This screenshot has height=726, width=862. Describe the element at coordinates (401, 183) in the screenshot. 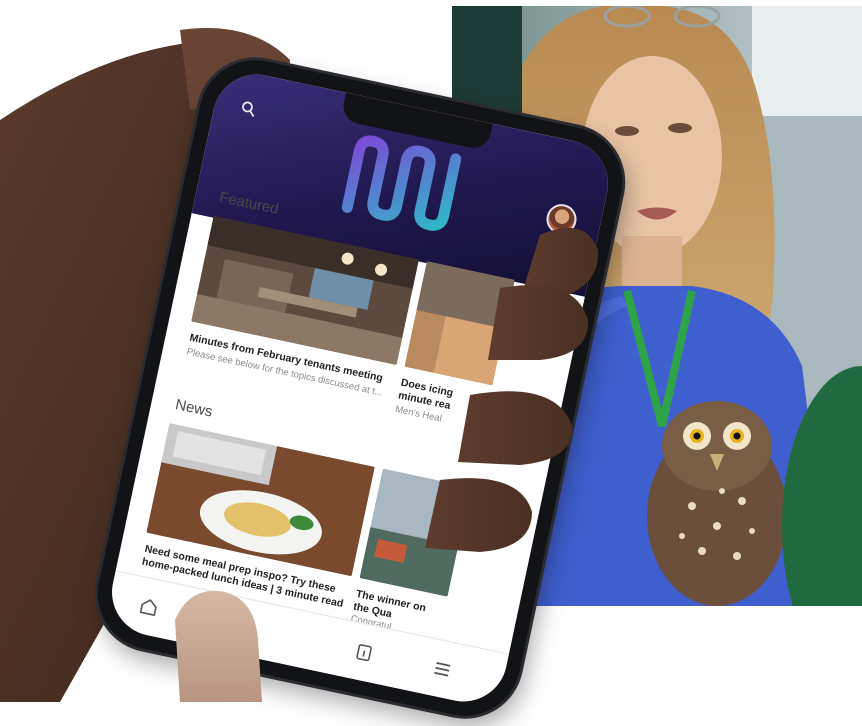

I see `app-logo` at that location.